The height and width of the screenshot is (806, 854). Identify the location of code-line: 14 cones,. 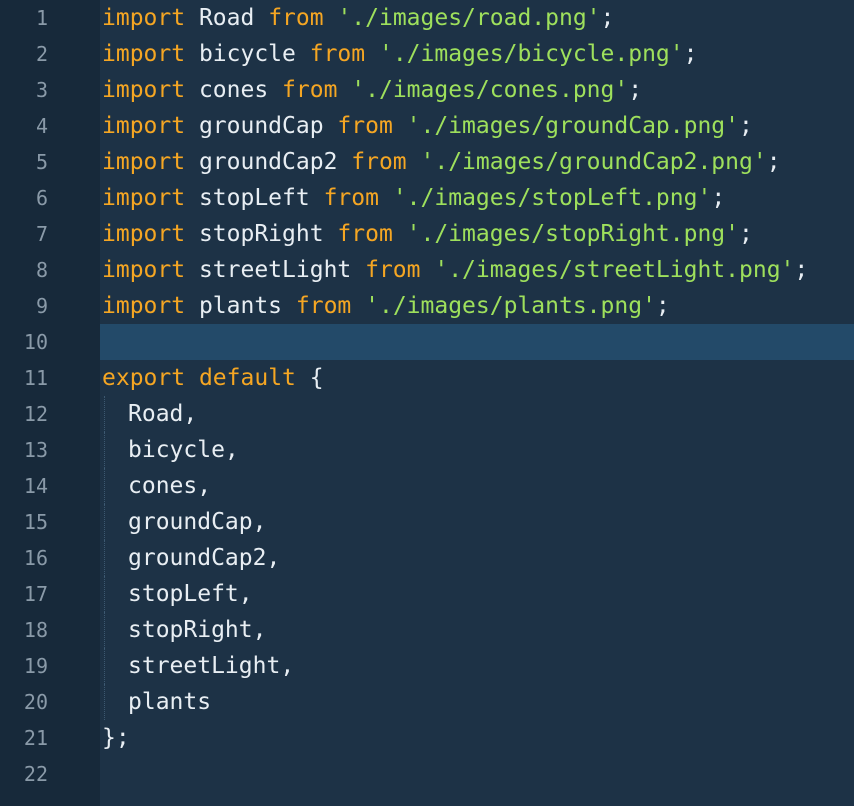
(427, 486).